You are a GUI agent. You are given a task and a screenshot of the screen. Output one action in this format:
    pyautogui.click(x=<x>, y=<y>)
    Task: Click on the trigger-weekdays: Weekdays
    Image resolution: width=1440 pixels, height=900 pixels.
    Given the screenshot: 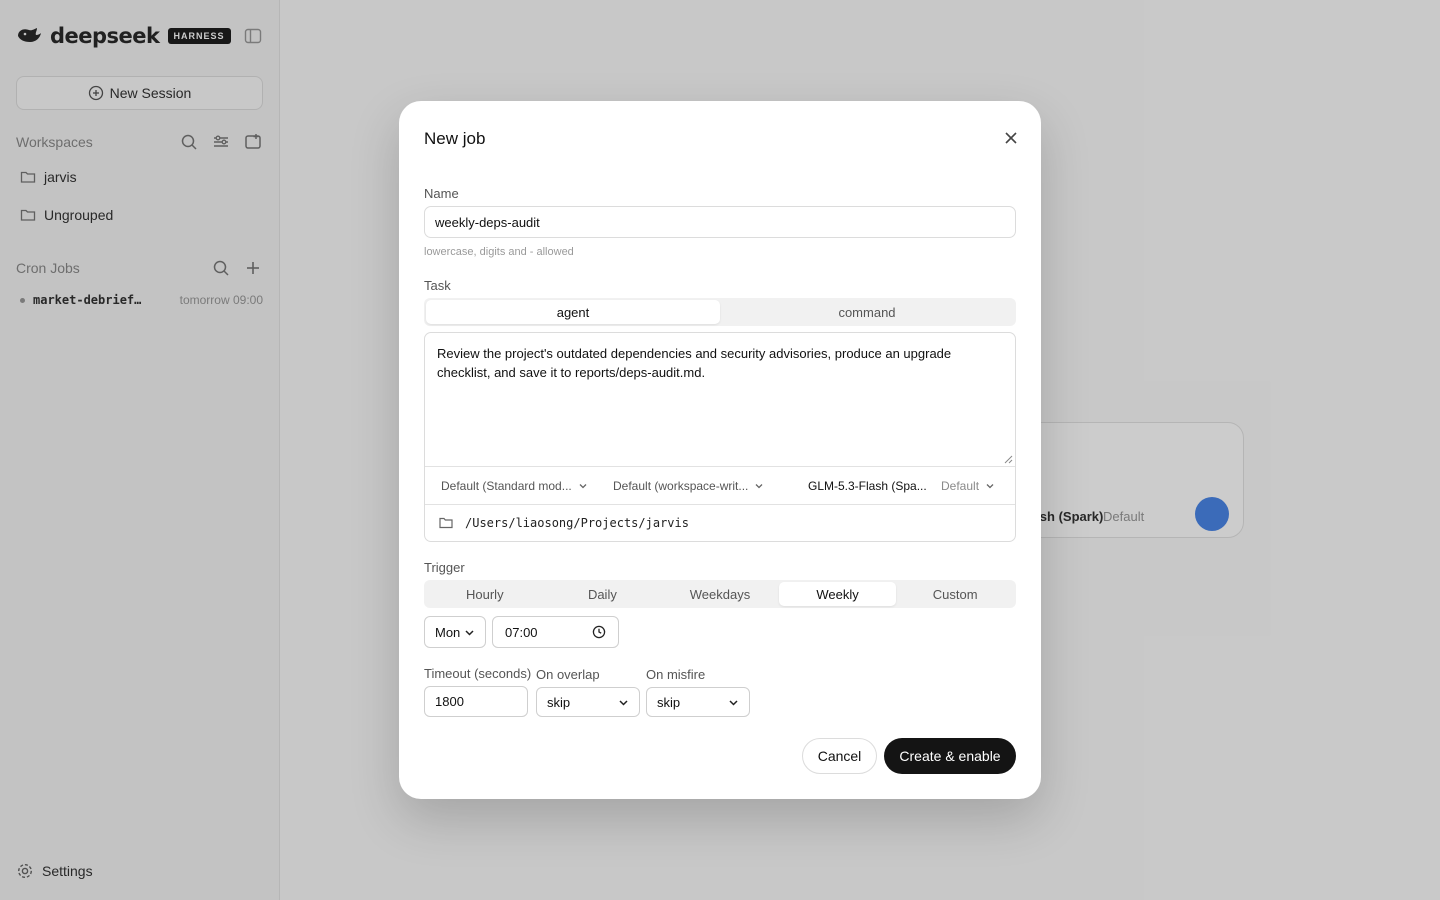 What is the action you would take?
    pyautogui.click(x=720, y=594)
    